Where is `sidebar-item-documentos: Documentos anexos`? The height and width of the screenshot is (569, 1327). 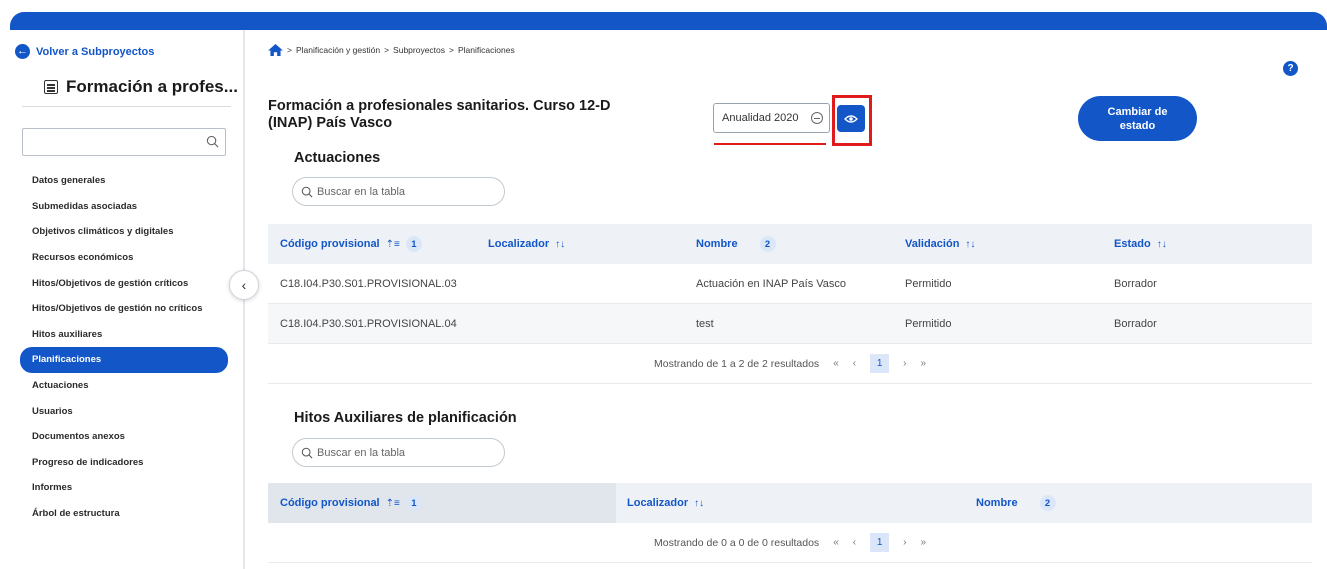
sidebar-item-documentos: Documentos anexos is located at coordinates (124, 437).